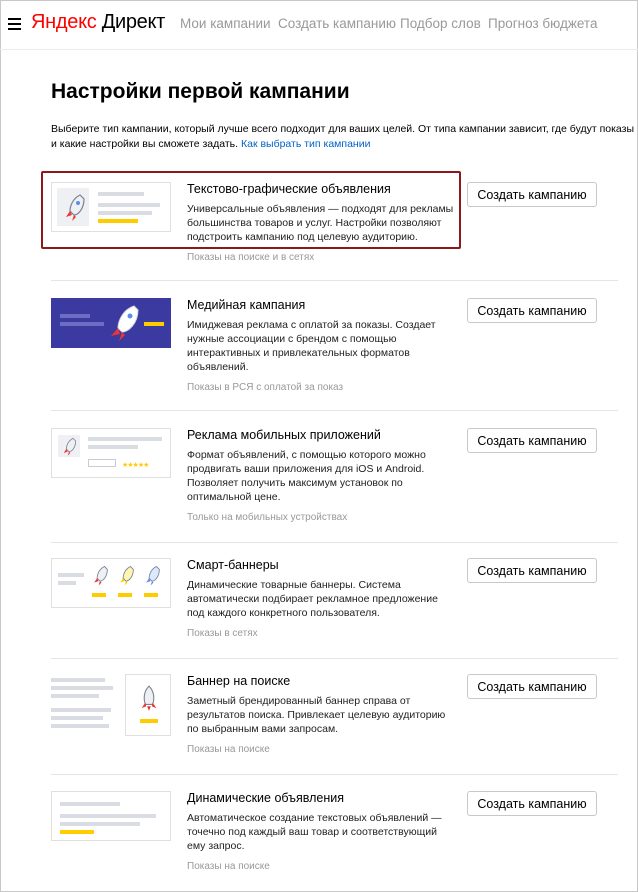  What do you see at coordinates (284, 435) in the screenshot?
I see `campaign-title: Реклама мобильных приложений` at bounding box center [284, 435].